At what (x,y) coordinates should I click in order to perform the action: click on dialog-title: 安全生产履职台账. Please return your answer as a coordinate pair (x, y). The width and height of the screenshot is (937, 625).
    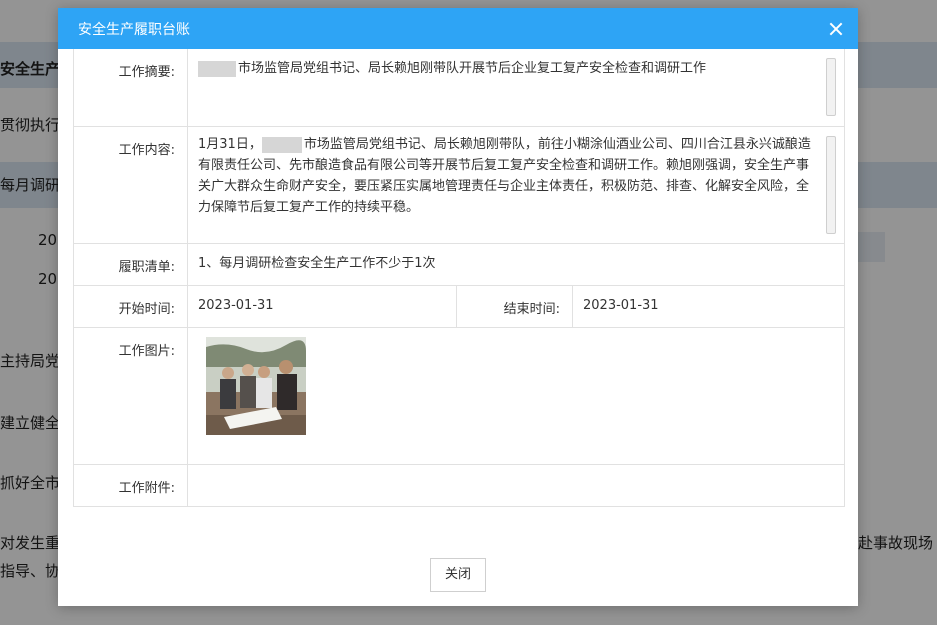
    Looking at the image, I should click on (134, 29).